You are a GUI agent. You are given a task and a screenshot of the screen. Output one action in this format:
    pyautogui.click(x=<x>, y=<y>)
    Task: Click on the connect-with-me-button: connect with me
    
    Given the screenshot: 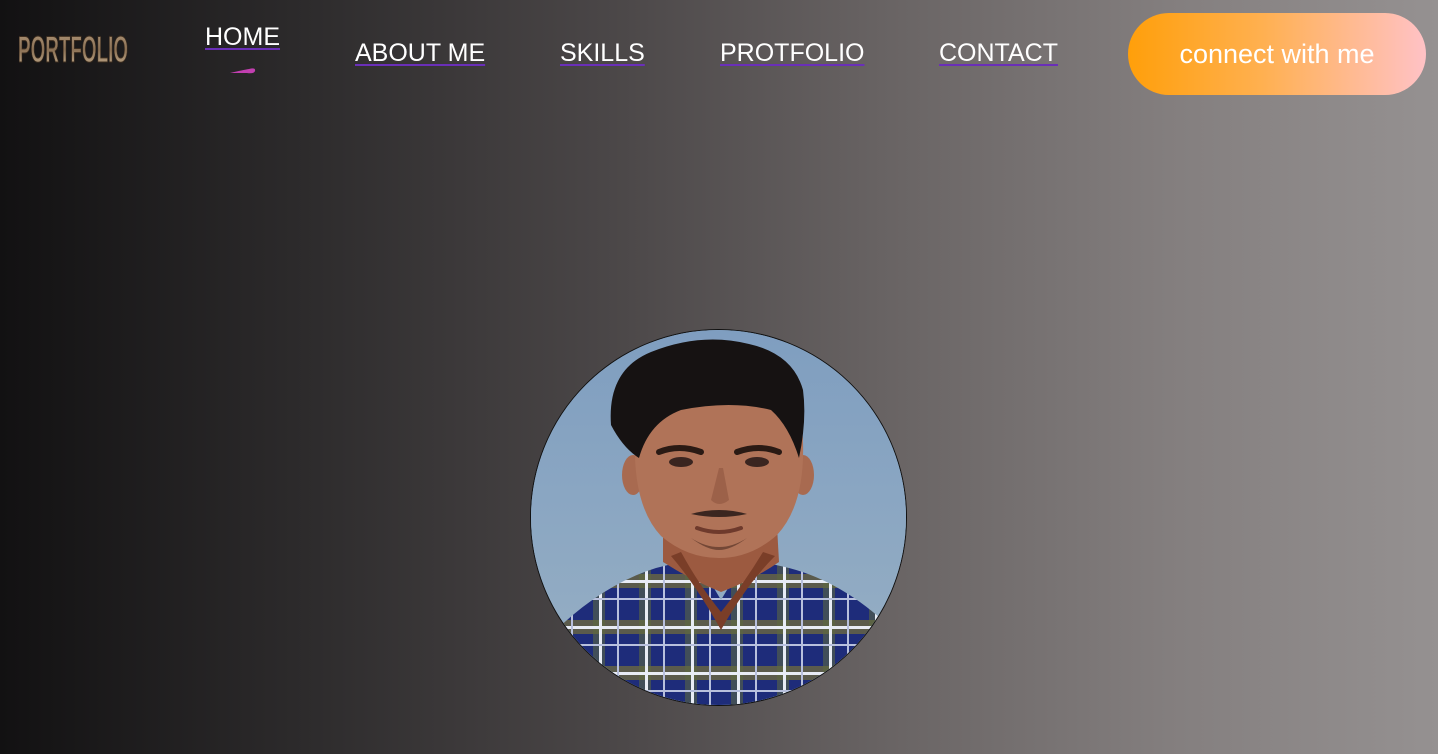 What is the action you would take?
    pyautogui.click(x=1277, y=54)
    